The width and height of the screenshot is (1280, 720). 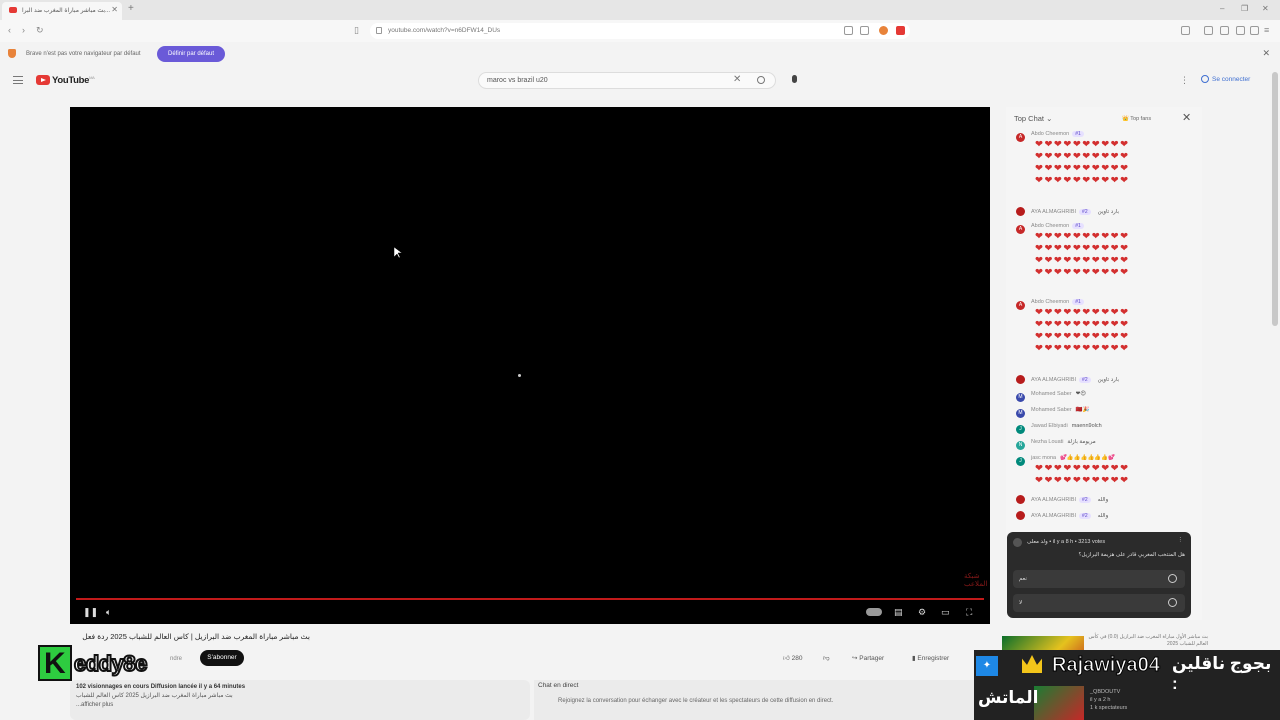 What do you see at coordinates (1181, 540) in the screenshot?
I see `poll-menu-icon: ⋮` at bounding box center [1181, 540].